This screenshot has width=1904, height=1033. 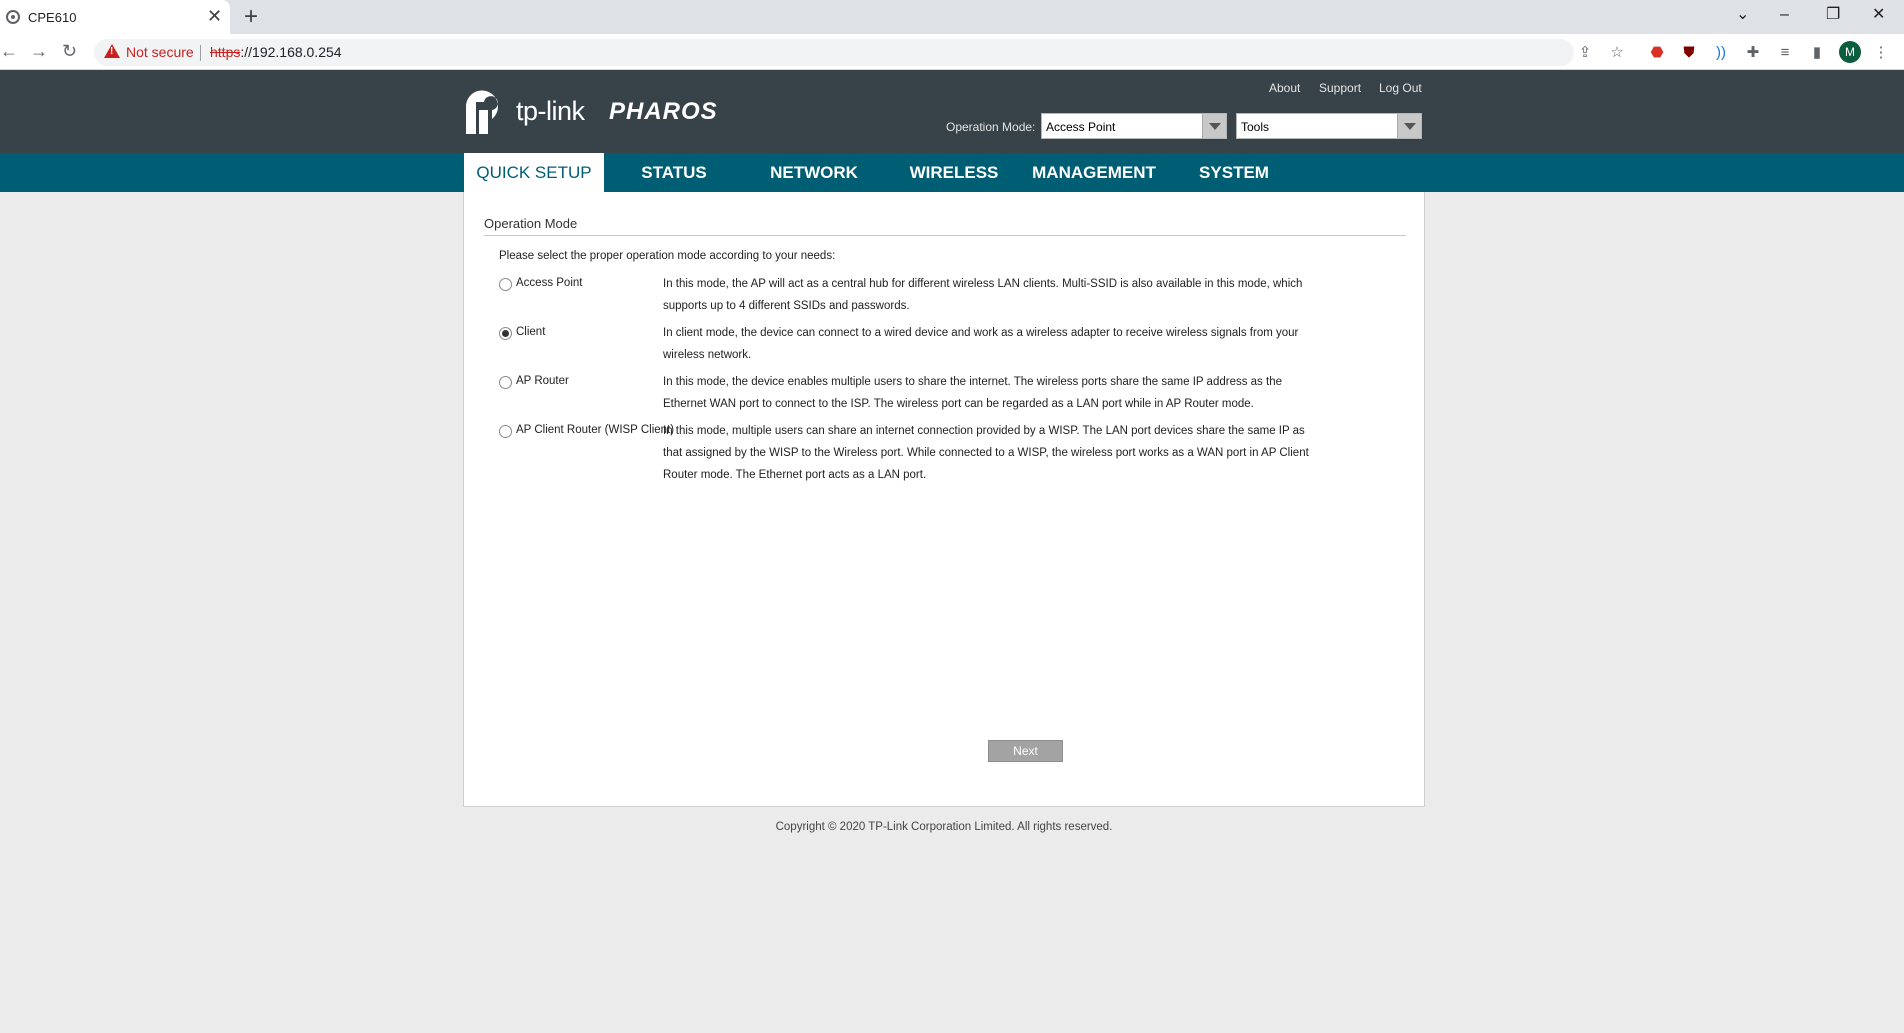 What do you see at coordinates (1657, 52) in the screenshot?
I see `adblock-extension-icon: ⬣` at bounding box center [1657, 52].